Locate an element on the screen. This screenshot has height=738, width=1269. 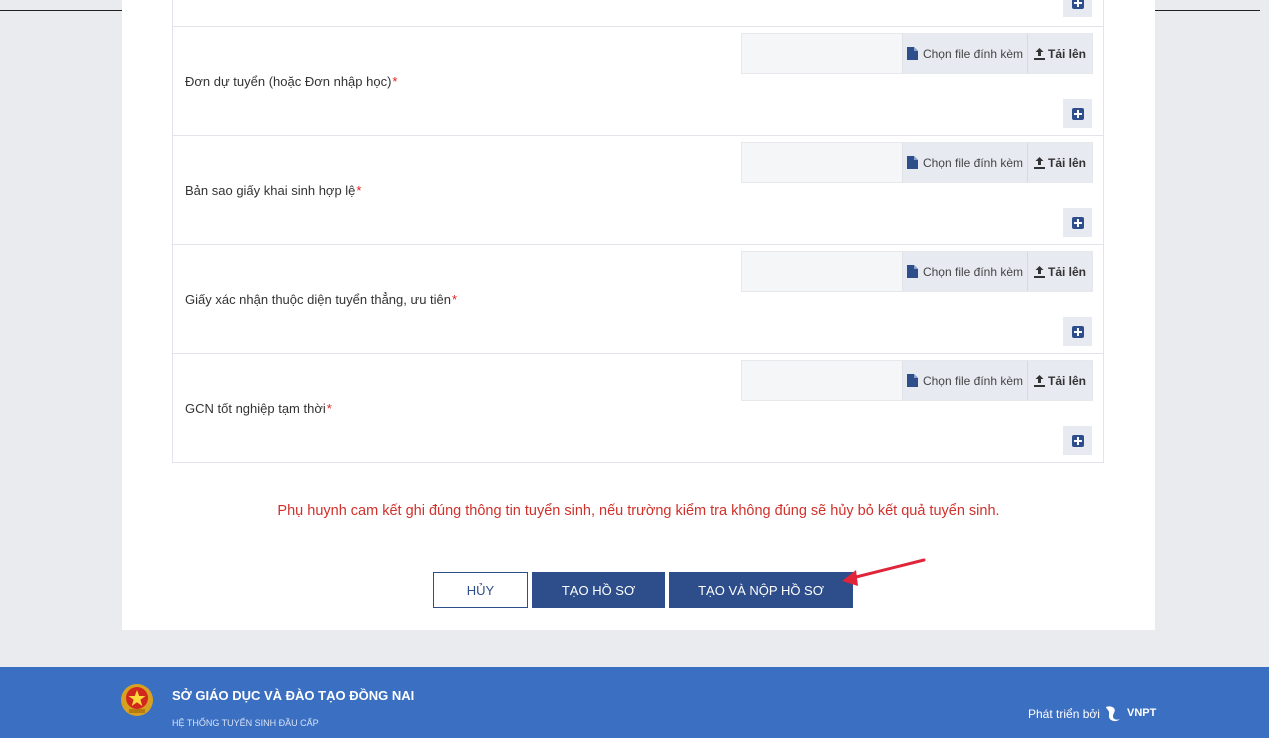
cancel-button: HỦY is located at coordinates (480, 590).